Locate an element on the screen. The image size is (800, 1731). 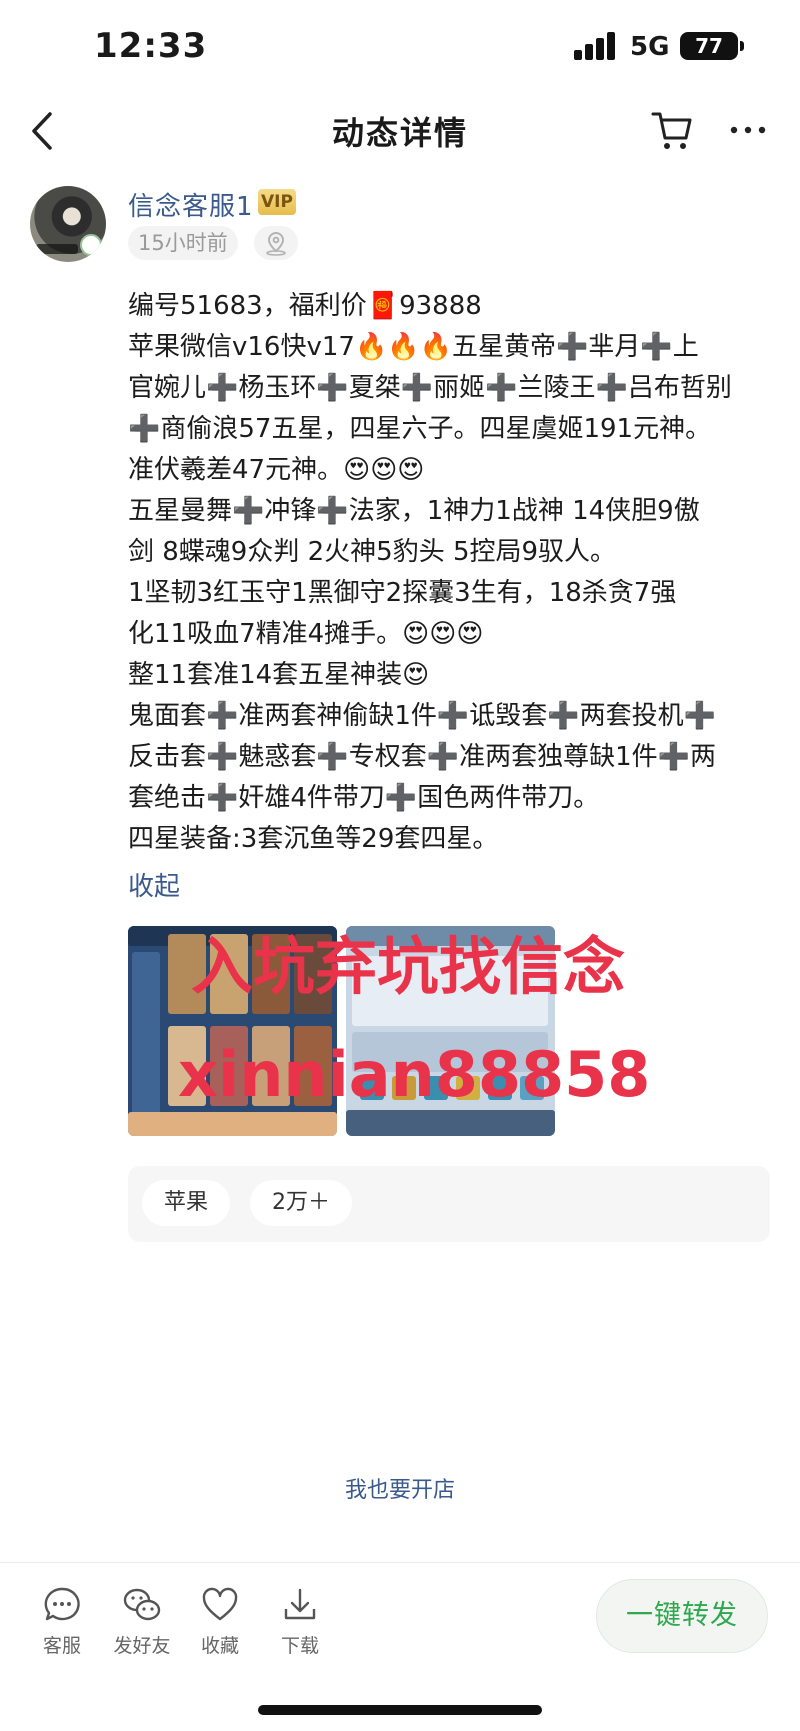
location-button is located at coordinates (276, 243).